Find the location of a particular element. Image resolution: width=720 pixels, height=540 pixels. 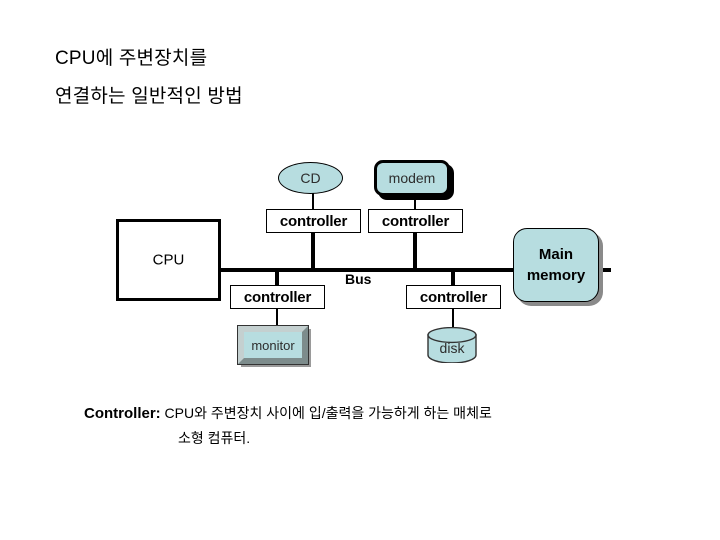

slide-title: CPU에 주변장치를 연결하는 일반적인 방법 is located at coordinates (355, 78).